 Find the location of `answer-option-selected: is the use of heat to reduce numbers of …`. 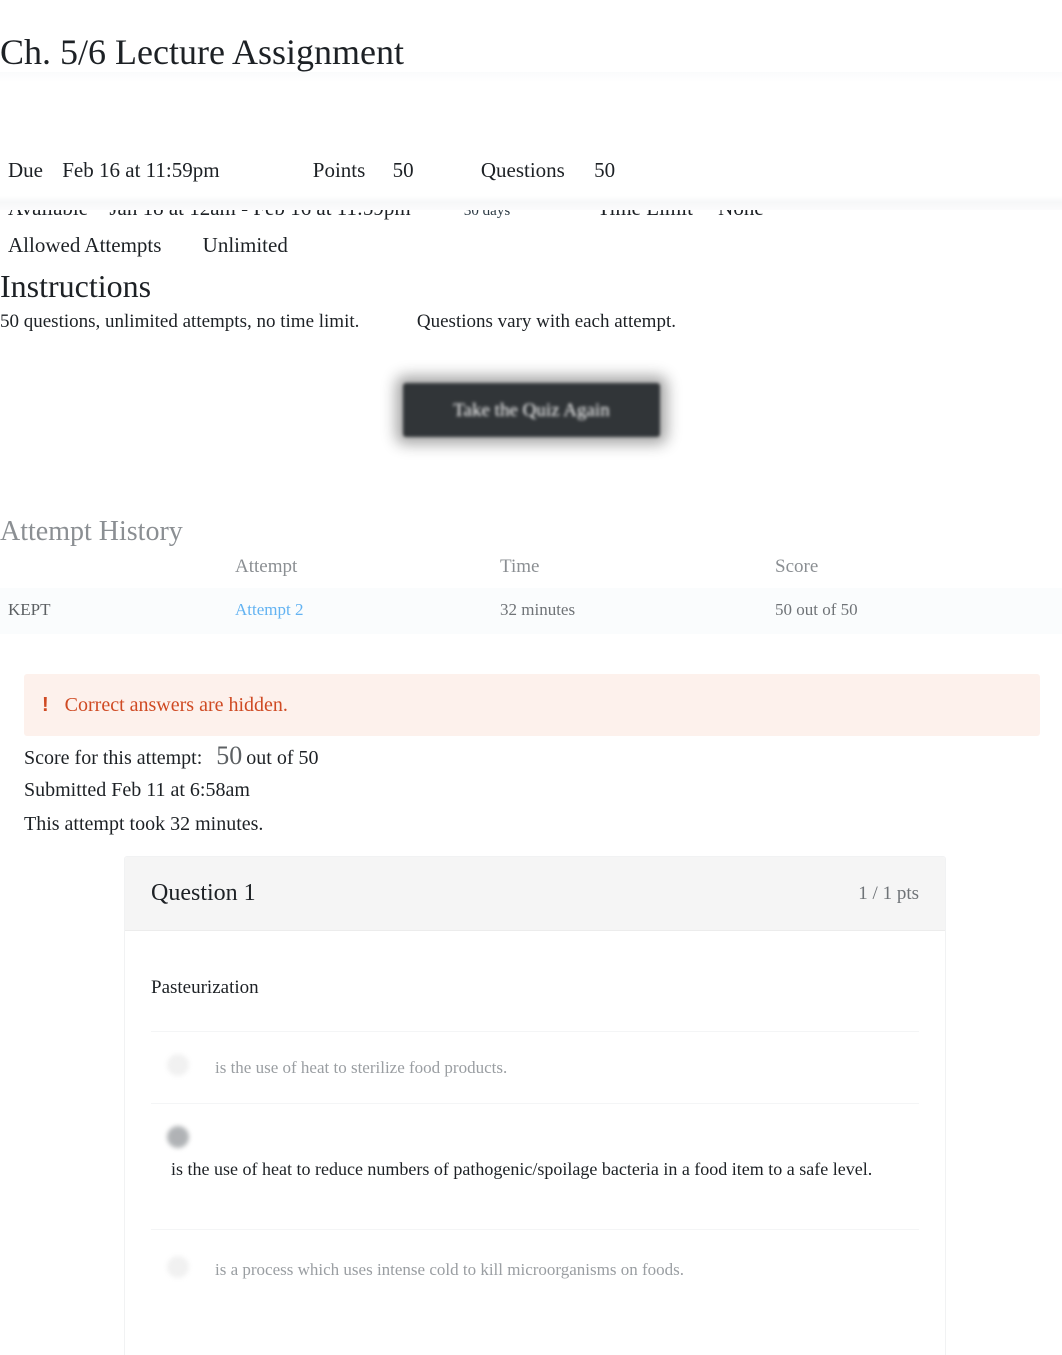

answer-option-selected: is the use of heat to reduce numbers of … is located at coordinates (535, 1166).